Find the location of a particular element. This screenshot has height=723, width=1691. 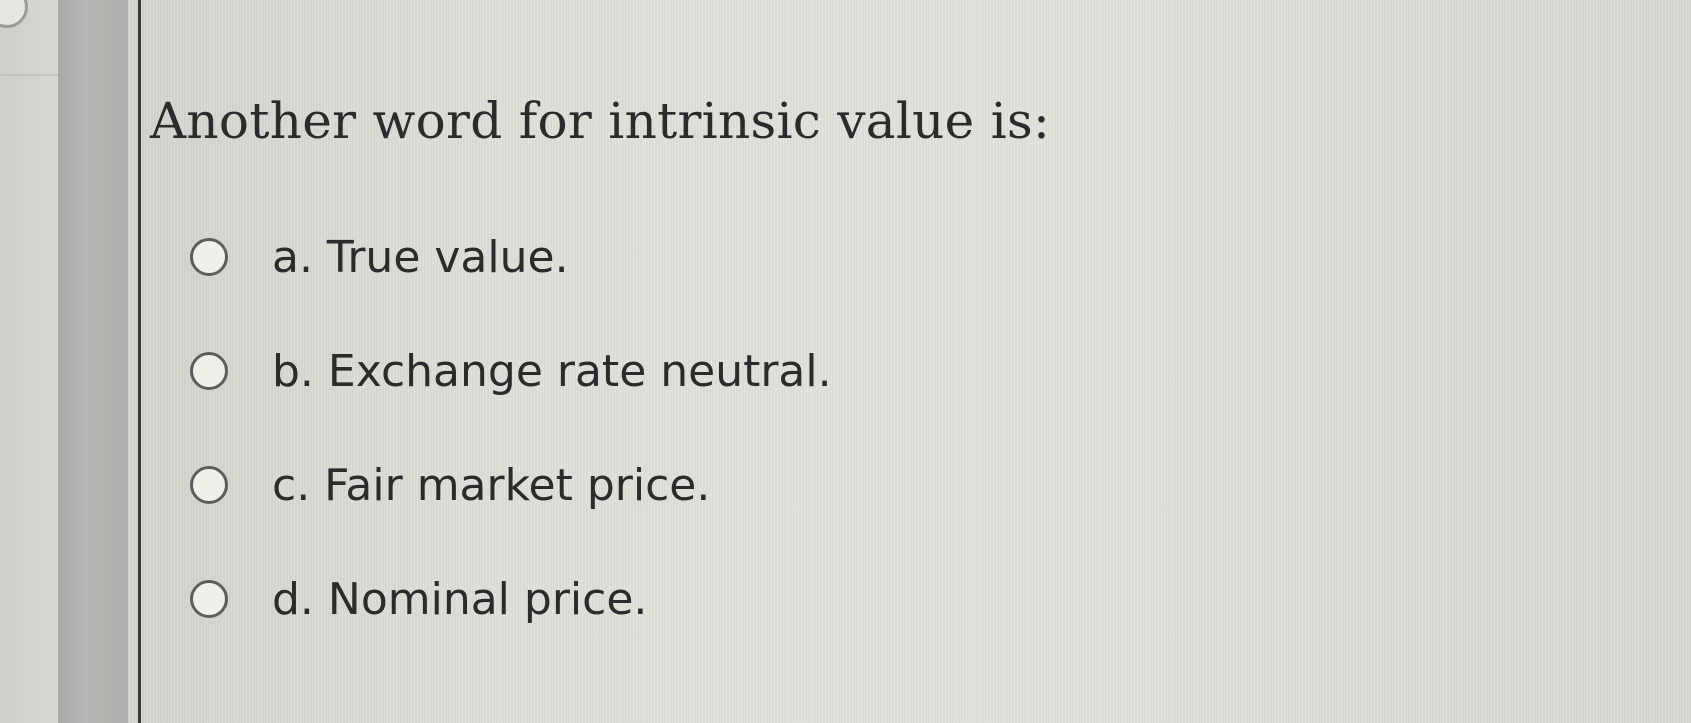

option-label: d. Nominal price. is located at coordinates (460, 599).